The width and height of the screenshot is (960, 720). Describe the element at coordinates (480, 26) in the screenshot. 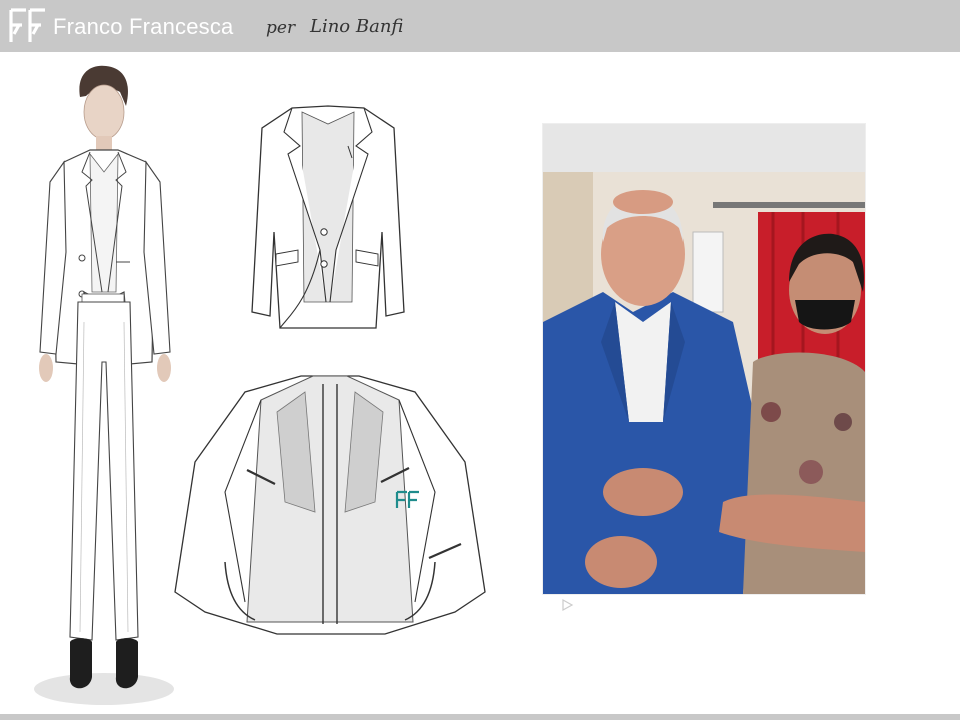

I see `header-bar: Franco Francesca per Lino Banfi` at that location.